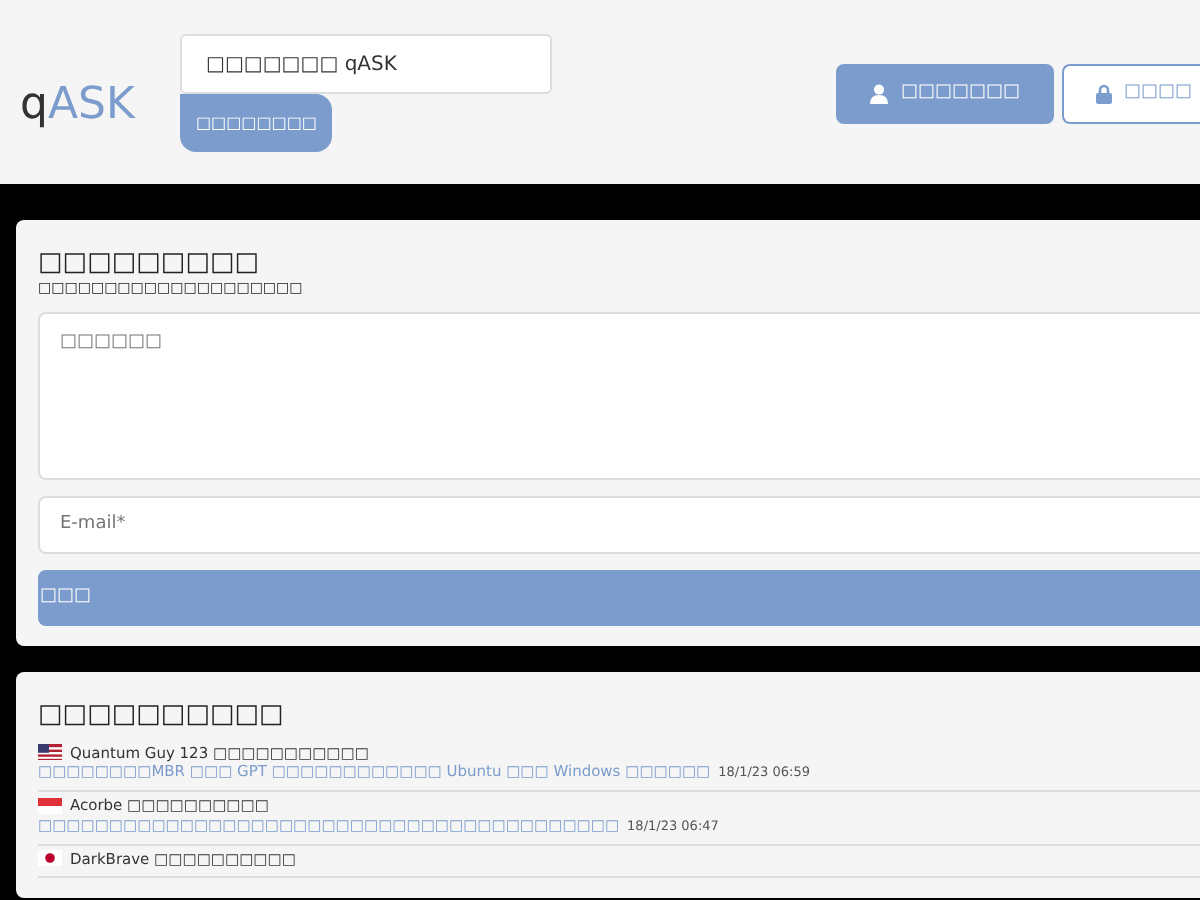 Image resolution: width=1200 pixels, height=900 pixels. Describe the element at coordinates (162, 715) in the screenshot. I see `card-title: □□□□□□□□□□` at that location.